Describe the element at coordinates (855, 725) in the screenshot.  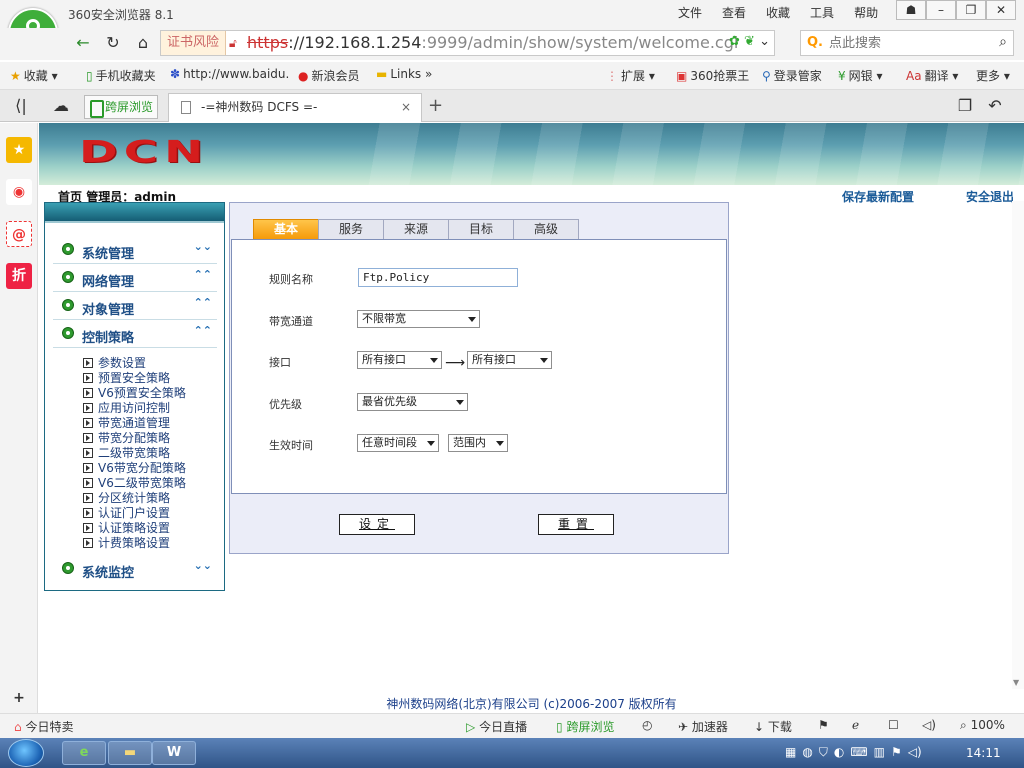
I see `ie-icon: ℯ` at that location.